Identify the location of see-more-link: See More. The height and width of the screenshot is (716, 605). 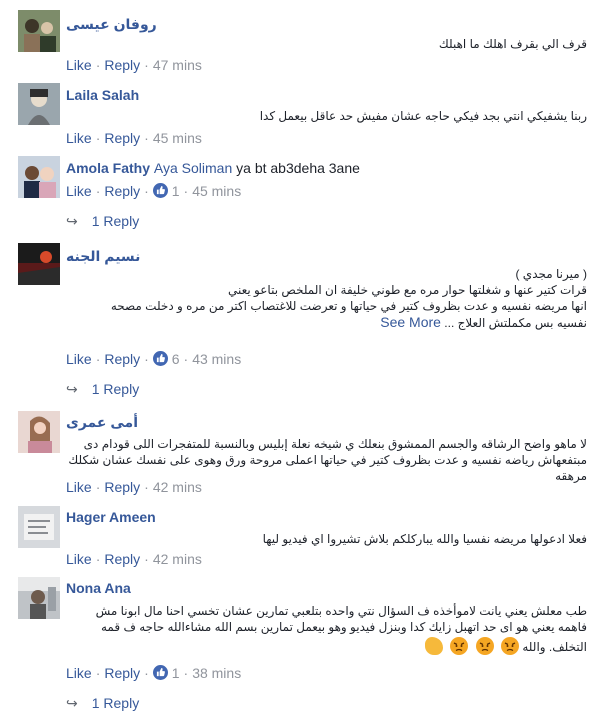
(410, 322).